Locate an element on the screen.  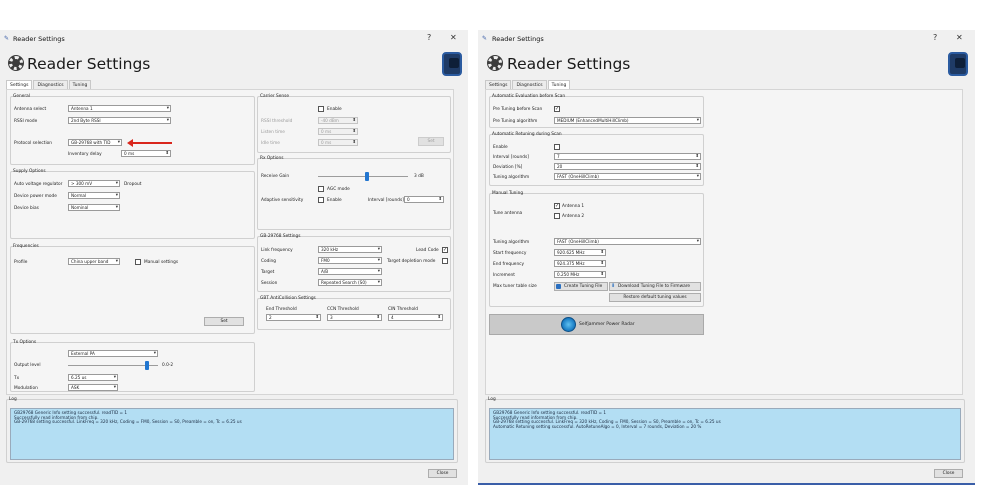
radar-label: Selfjammer Power Radar is located at coordinates (607, 324).